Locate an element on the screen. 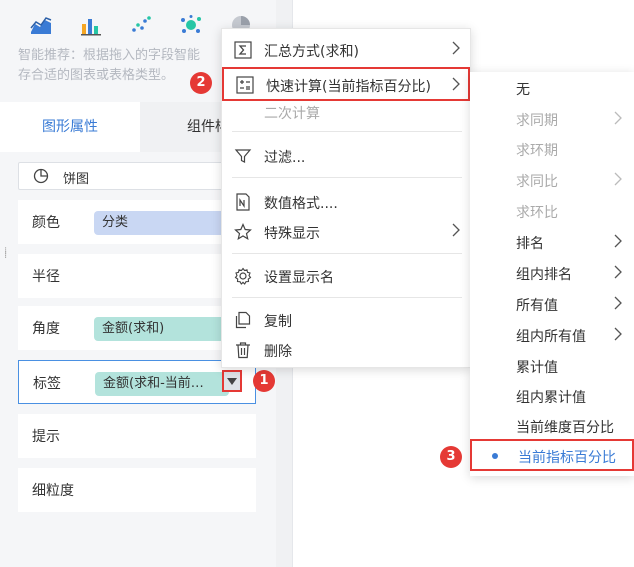  property-granularity: 细粒度 is located at coordinates (137, 490).